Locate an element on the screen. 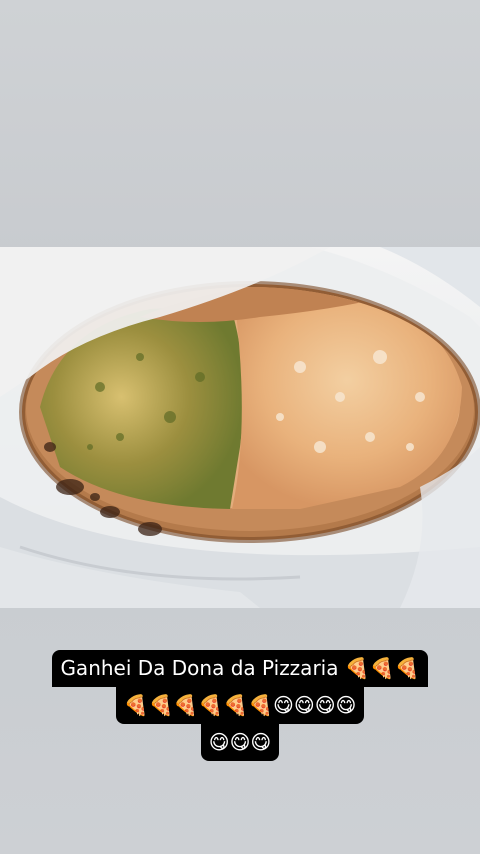 Image resolution: width=480 pixels, height=854 pixels. caption-line-3: 😋😋😋 is located at coordinates (240, 742).